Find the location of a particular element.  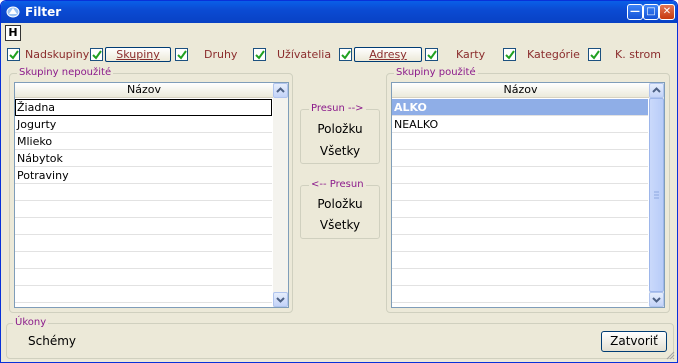

checkbox-uzivatelia is located at coordinates (259, 54).